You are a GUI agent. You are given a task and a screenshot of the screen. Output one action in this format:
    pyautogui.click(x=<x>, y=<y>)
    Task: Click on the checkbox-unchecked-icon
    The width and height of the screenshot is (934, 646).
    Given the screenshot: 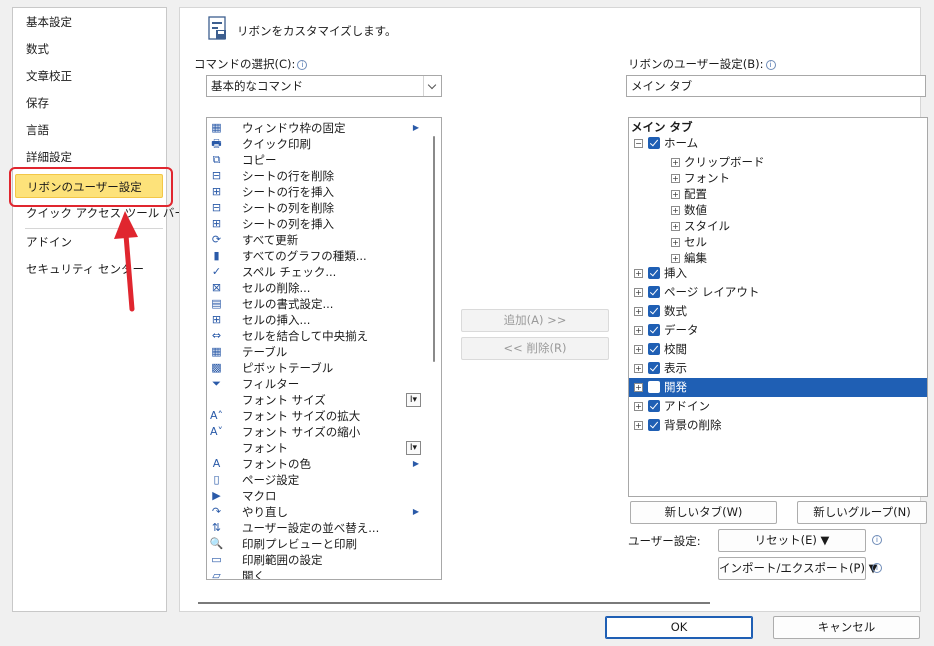 What is the action you would take?
    pyautogui.click(x=654, y=387)
    